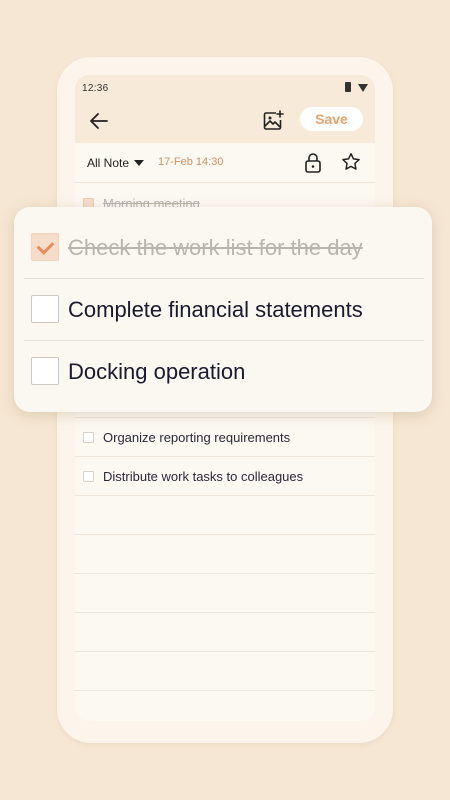 The width and height of the screenshot is (450, 800). I want to click on list-item: Distribute work tasks to colleagues, so click(225, 476).